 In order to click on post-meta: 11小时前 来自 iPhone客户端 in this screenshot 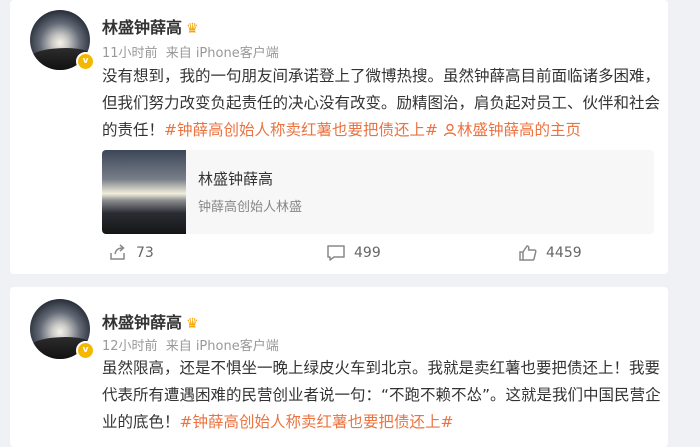, I will do `click(192, 51)`.